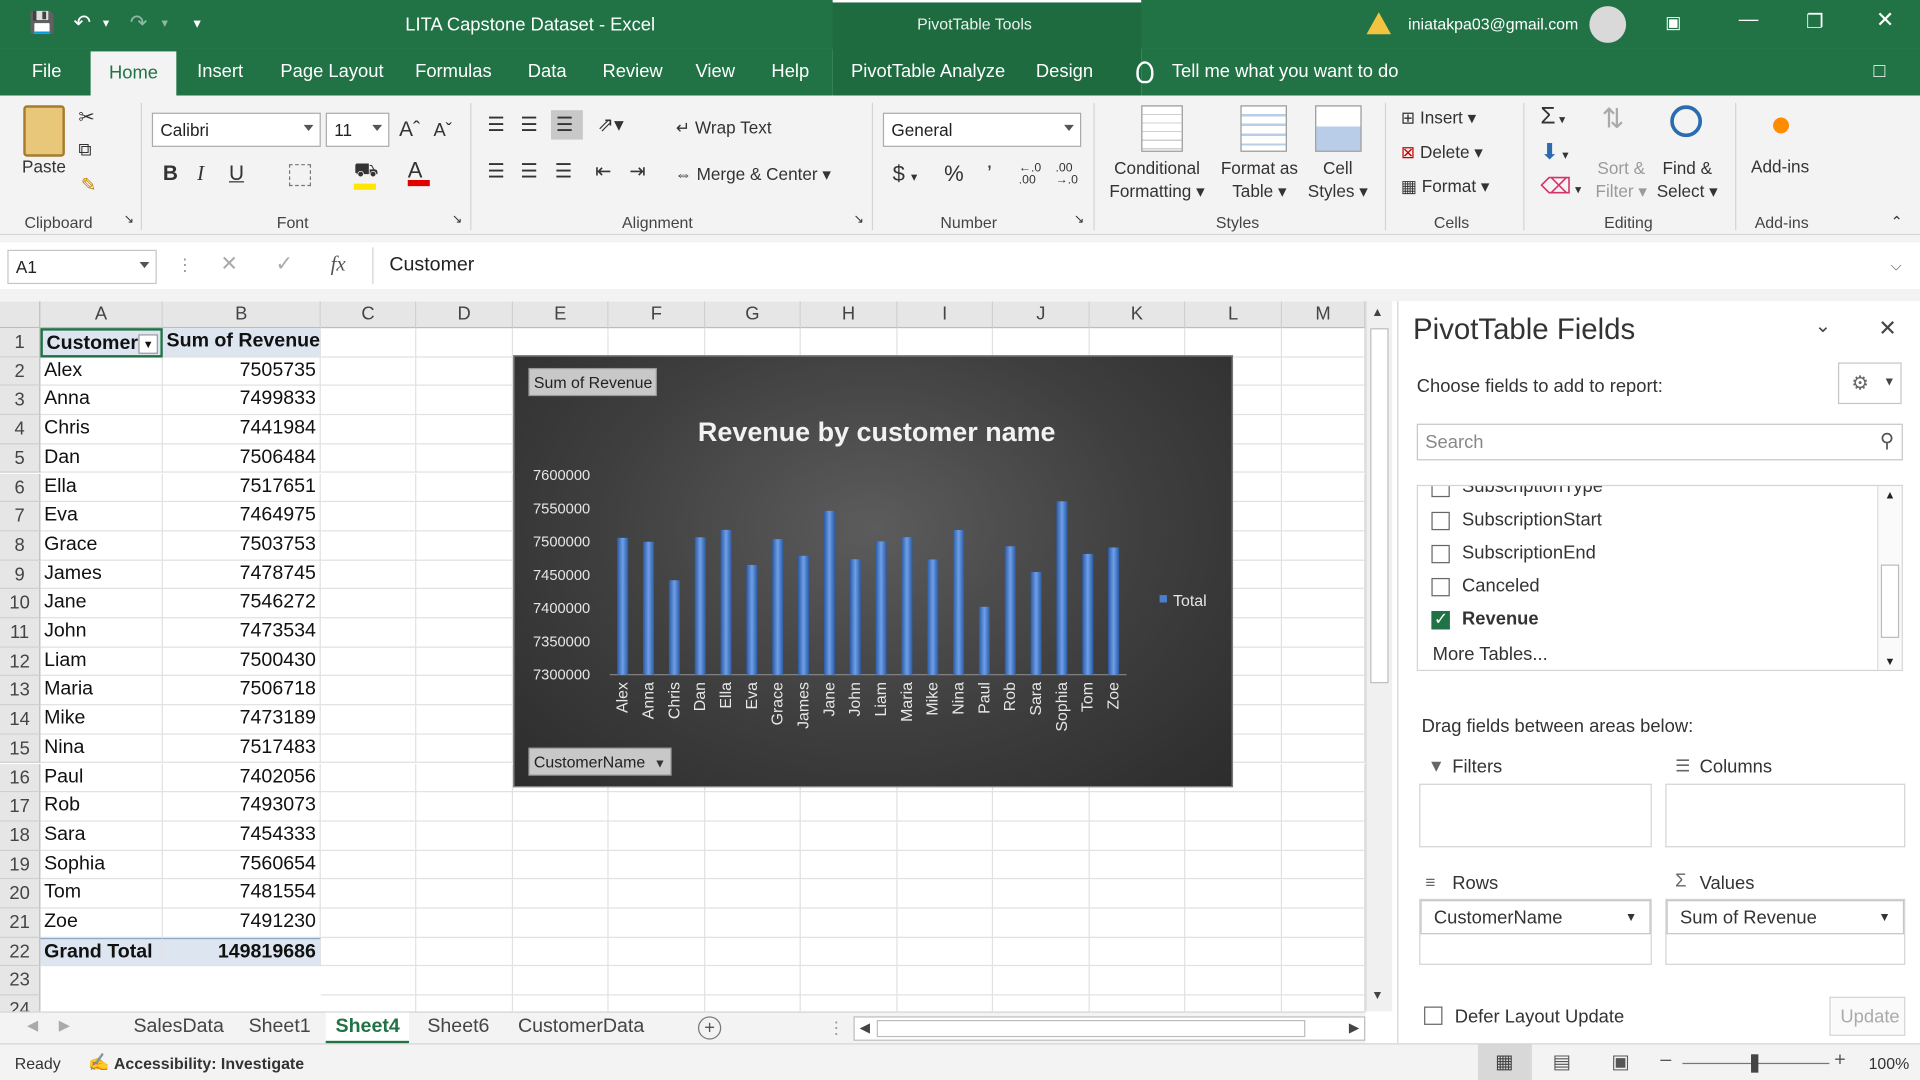 The height and width of the screenshot is (1080, 1920). Describe the element at coordinates (241, 372) in the screenshot. I see `pivot-row-revenue: 7505735` at that location.